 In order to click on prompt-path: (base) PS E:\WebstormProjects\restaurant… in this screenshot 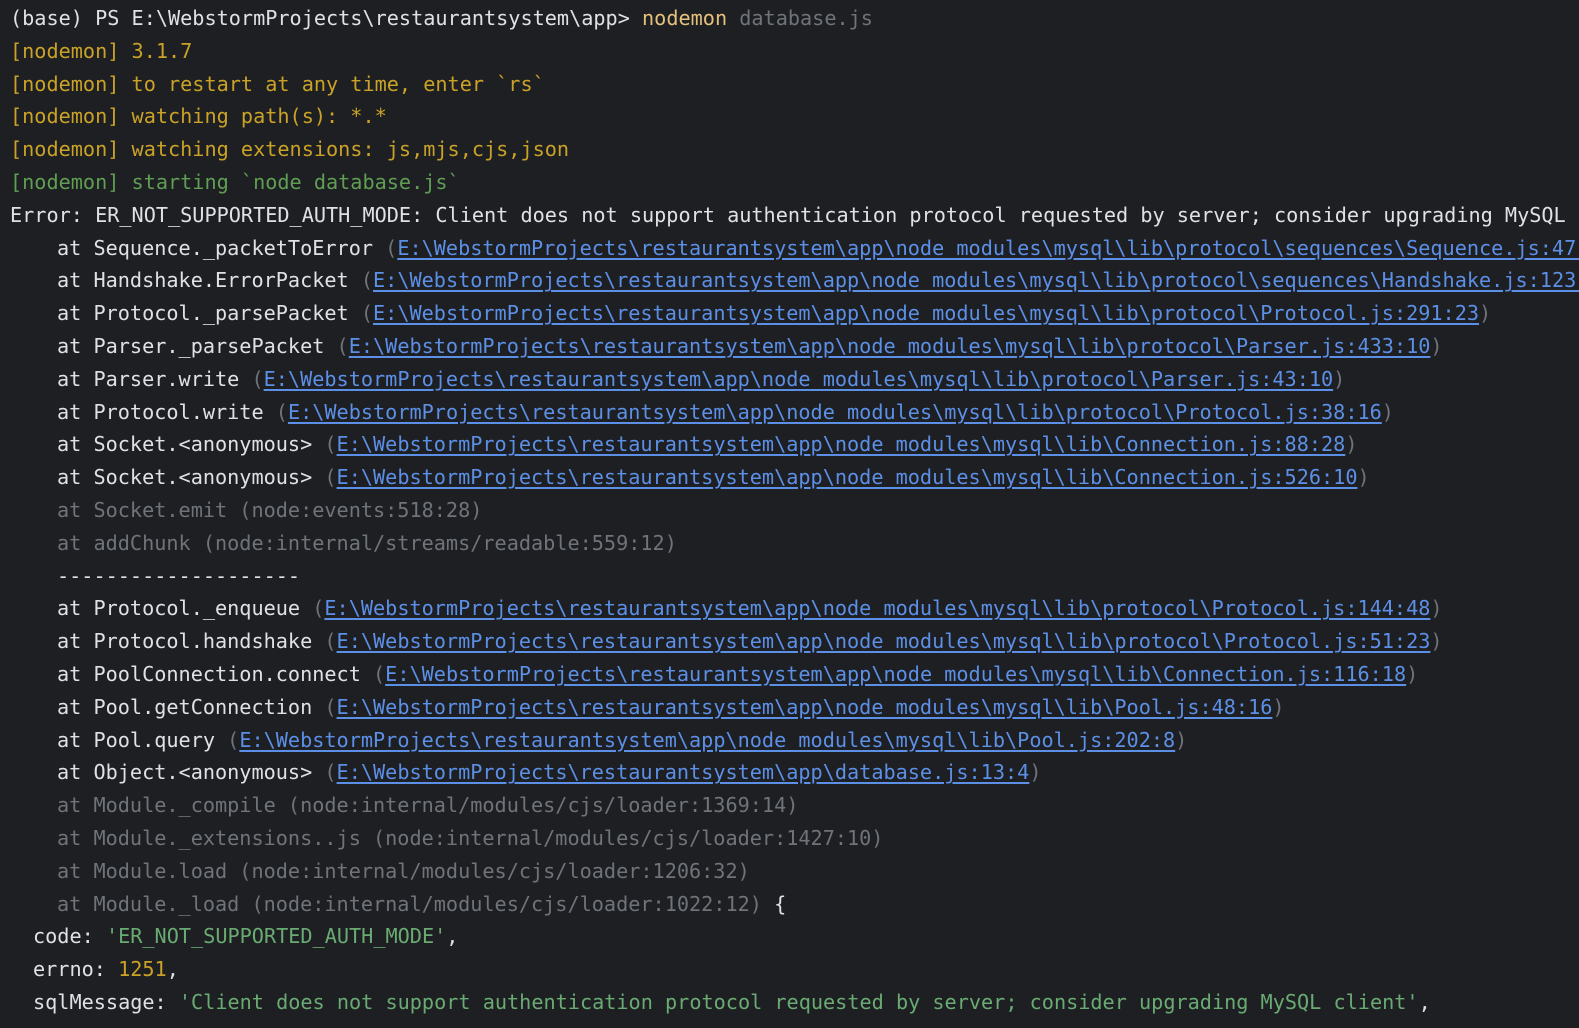, I will do `click(326, 18)`.